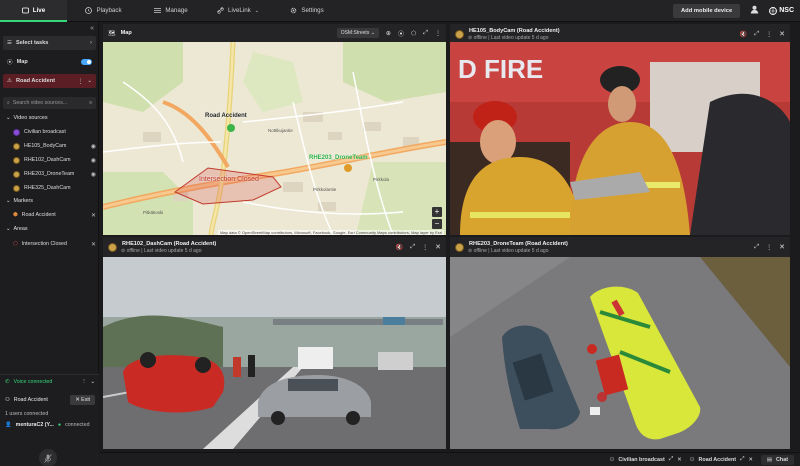 The image size is (800, 466). Describe the element at coordinates (54, 160) in the screenshot. I see `source-rhe102-dashcam: RHE102_DashCam ◉` at that location.